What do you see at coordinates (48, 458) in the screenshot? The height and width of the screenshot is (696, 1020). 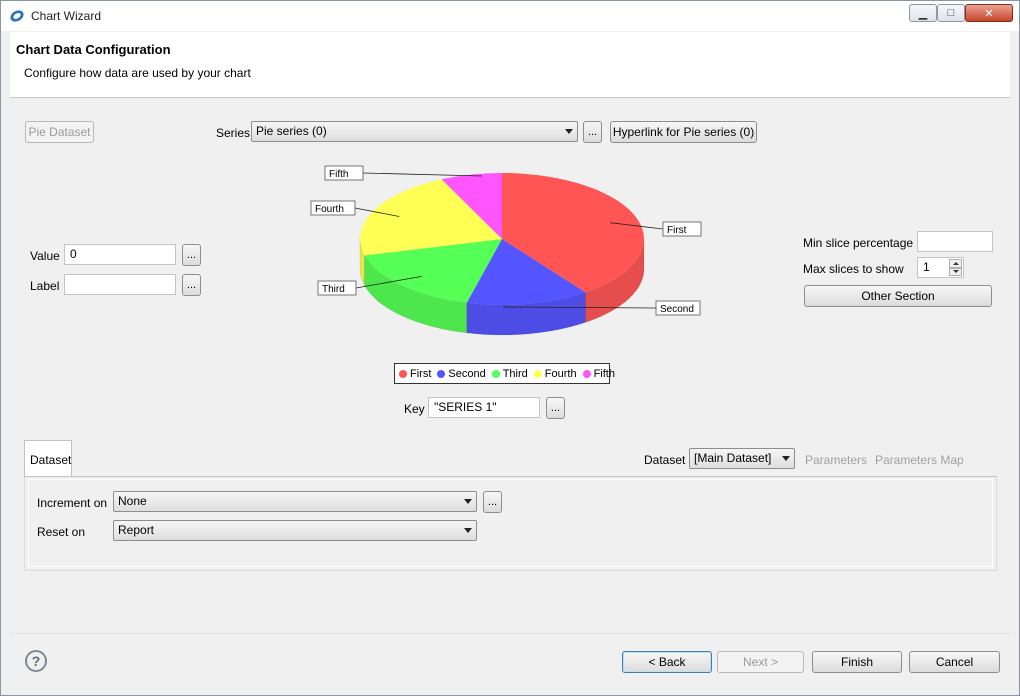 I see `tab-dataset: Dataset` at bounding box center [48, 458].